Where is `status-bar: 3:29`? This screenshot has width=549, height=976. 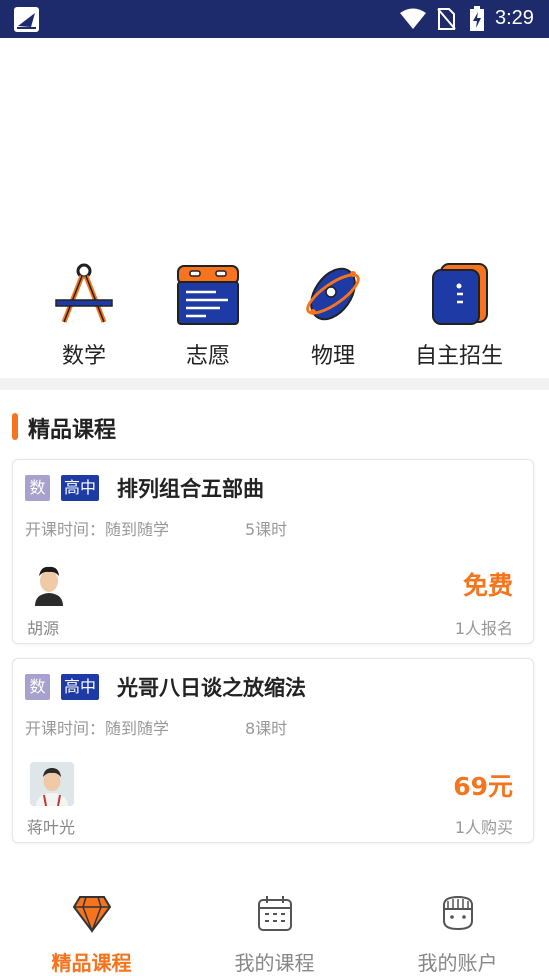 status-bar: 3:29 is located at coordinates (274, 19).